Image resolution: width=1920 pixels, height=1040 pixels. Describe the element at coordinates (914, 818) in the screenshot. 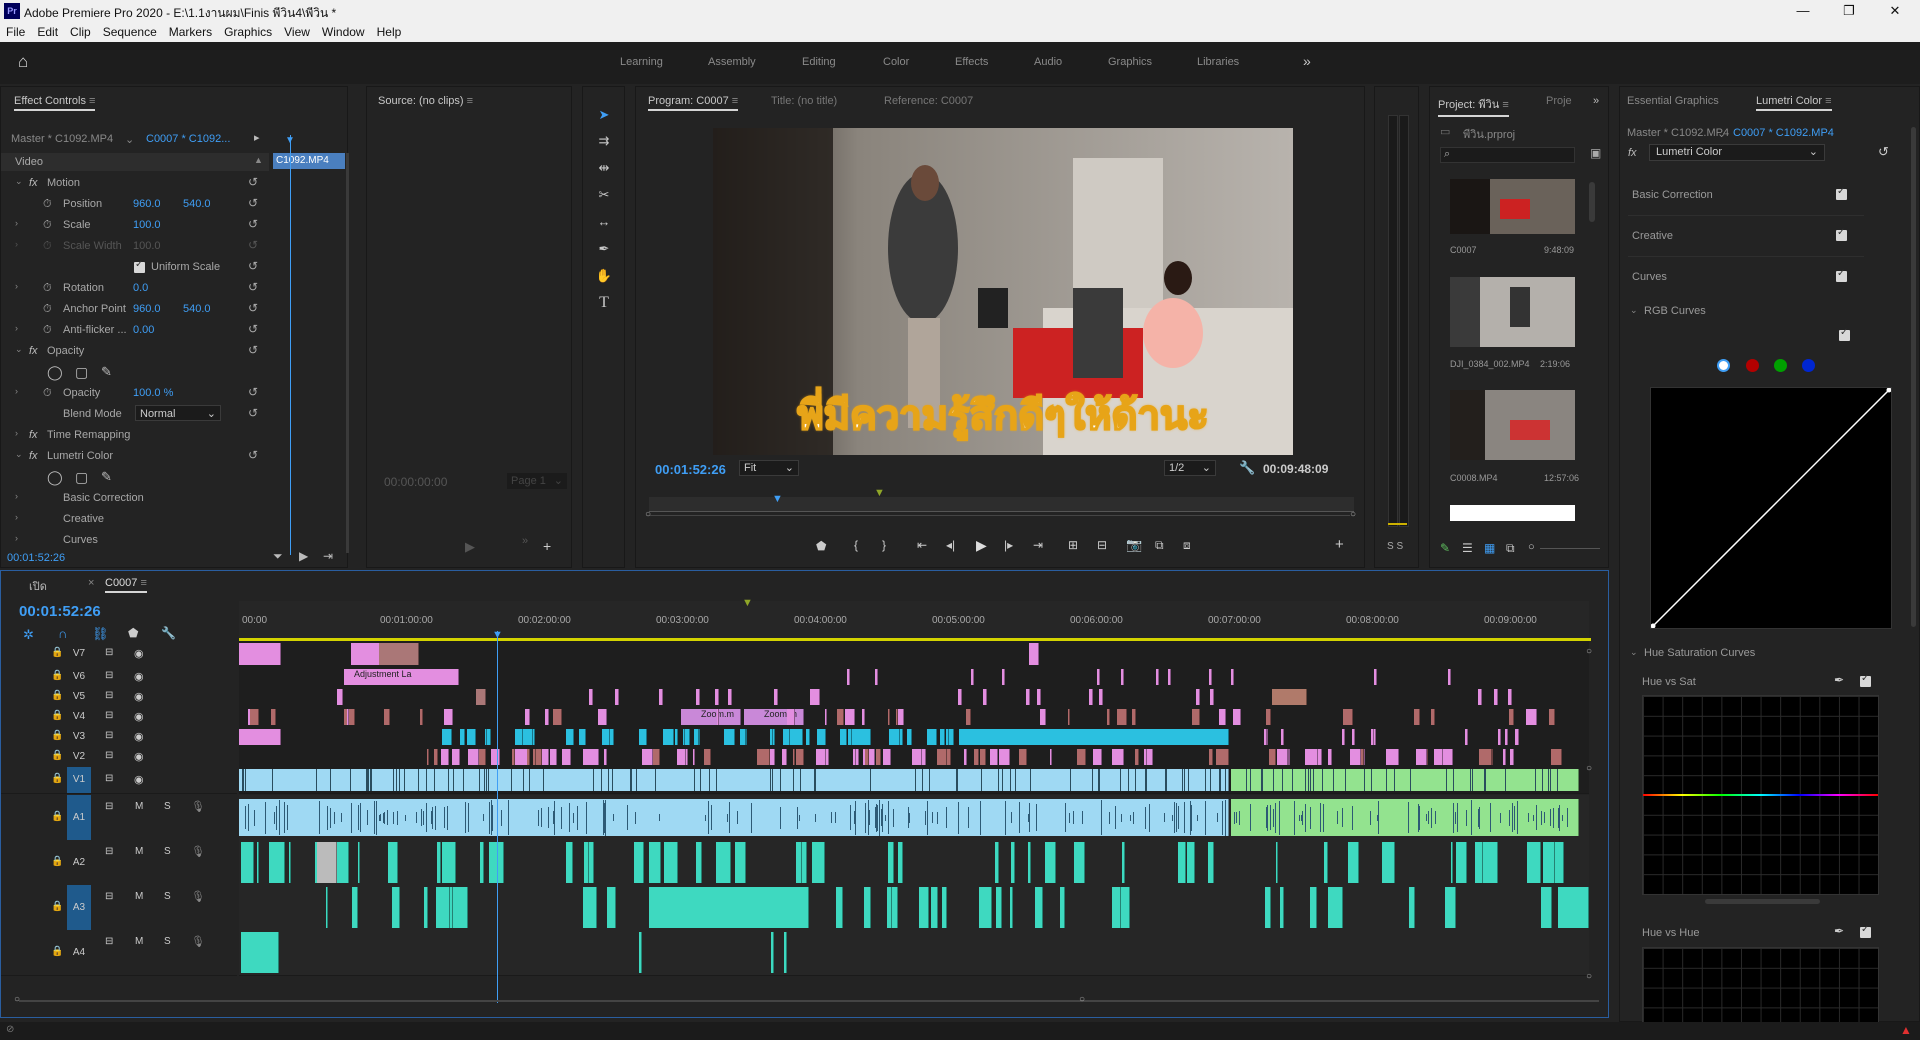

I see `track-lane-a1` at that location.